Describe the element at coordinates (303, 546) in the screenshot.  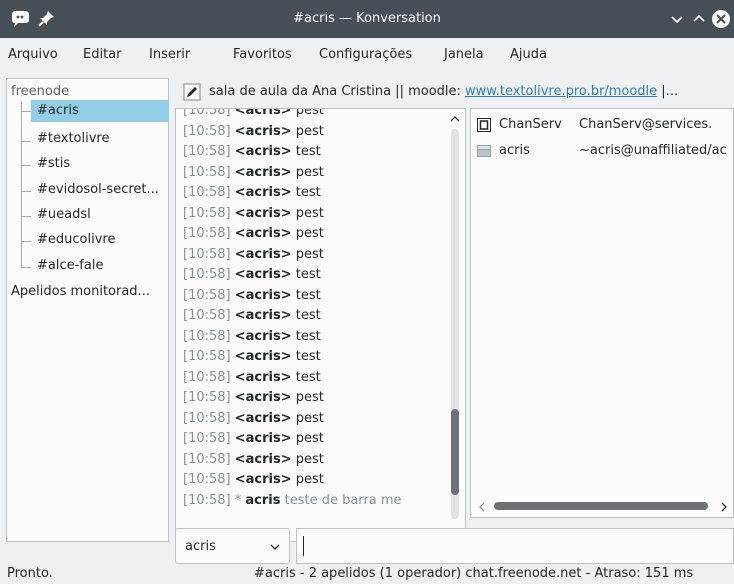
I see `text-caret` at that location.